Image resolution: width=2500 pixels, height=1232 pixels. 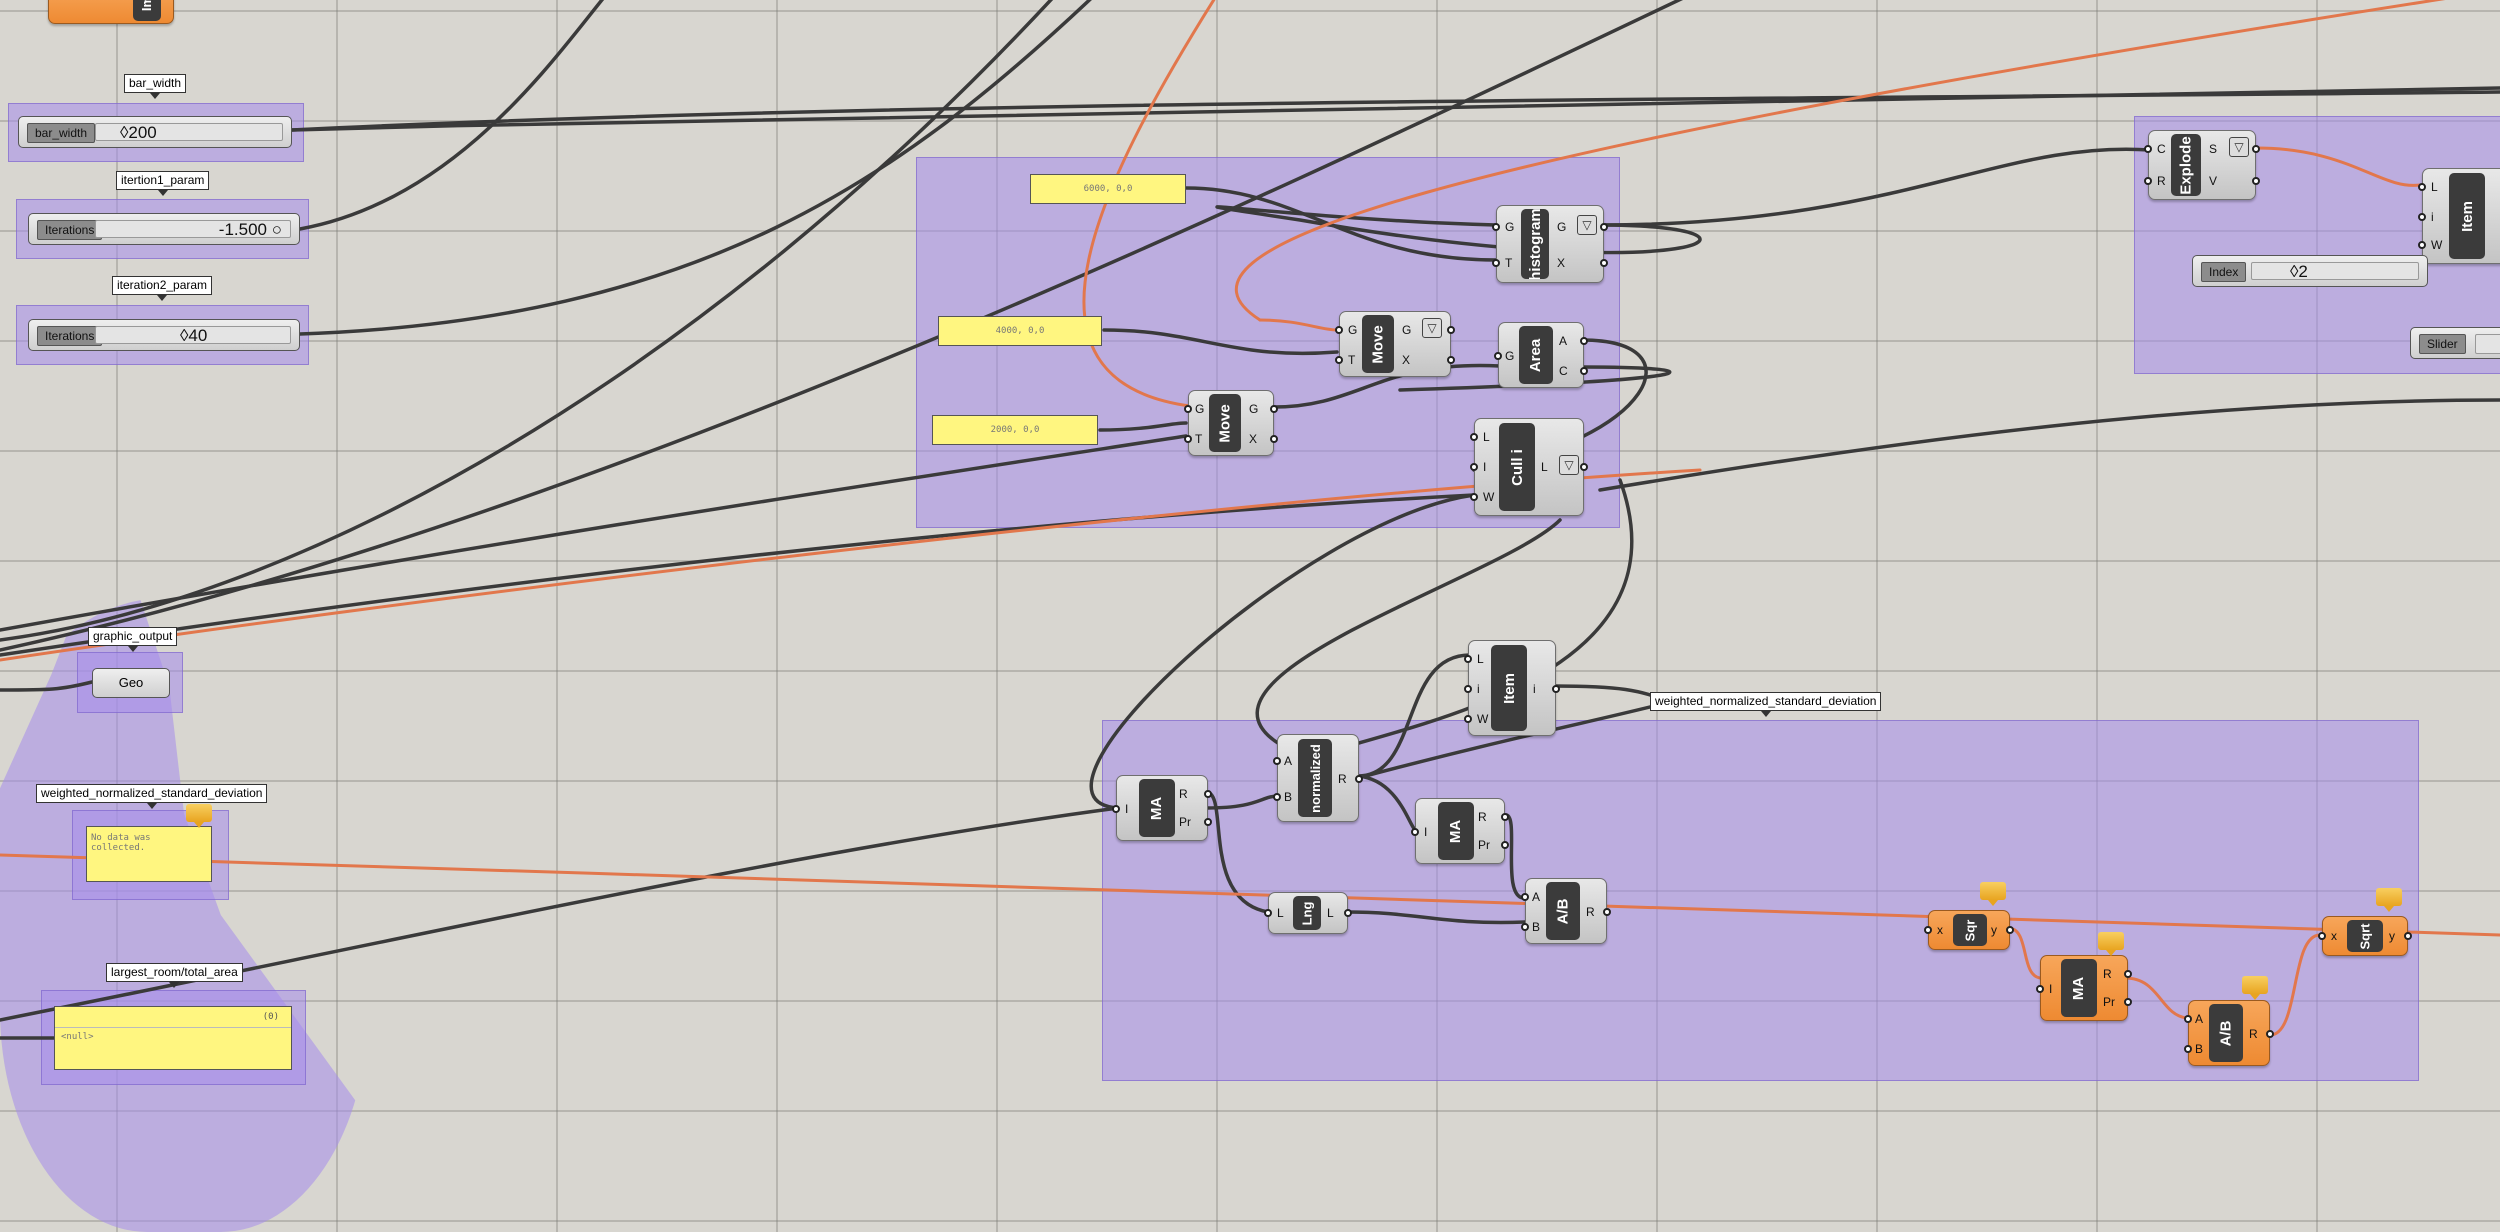 I want to click on truncated-slider: Slider, so click(x=2455, y=343).